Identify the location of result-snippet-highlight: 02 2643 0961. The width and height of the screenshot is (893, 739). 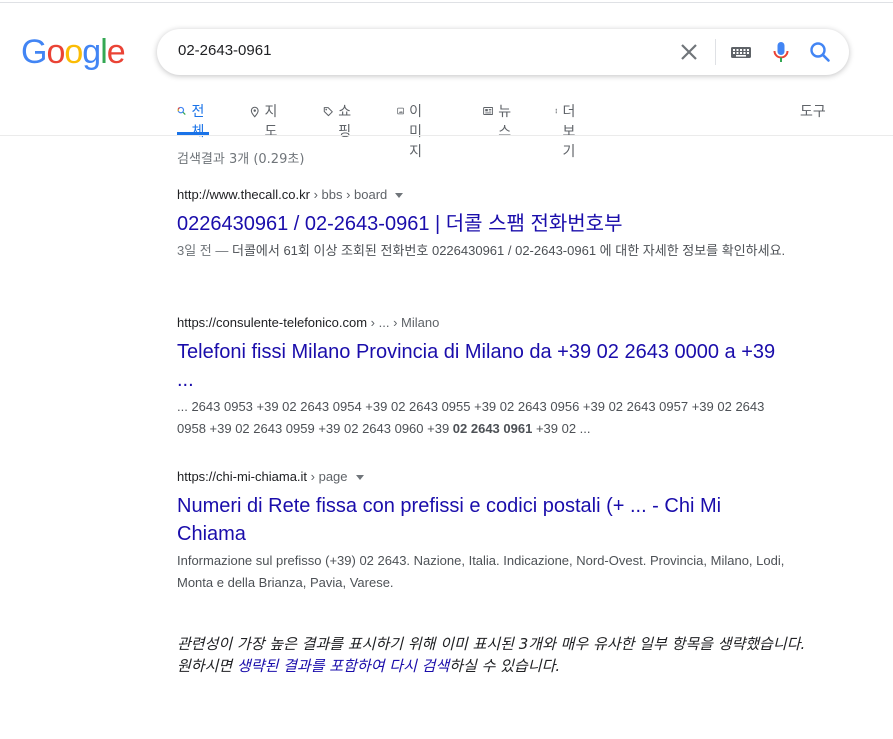
(492, 428).